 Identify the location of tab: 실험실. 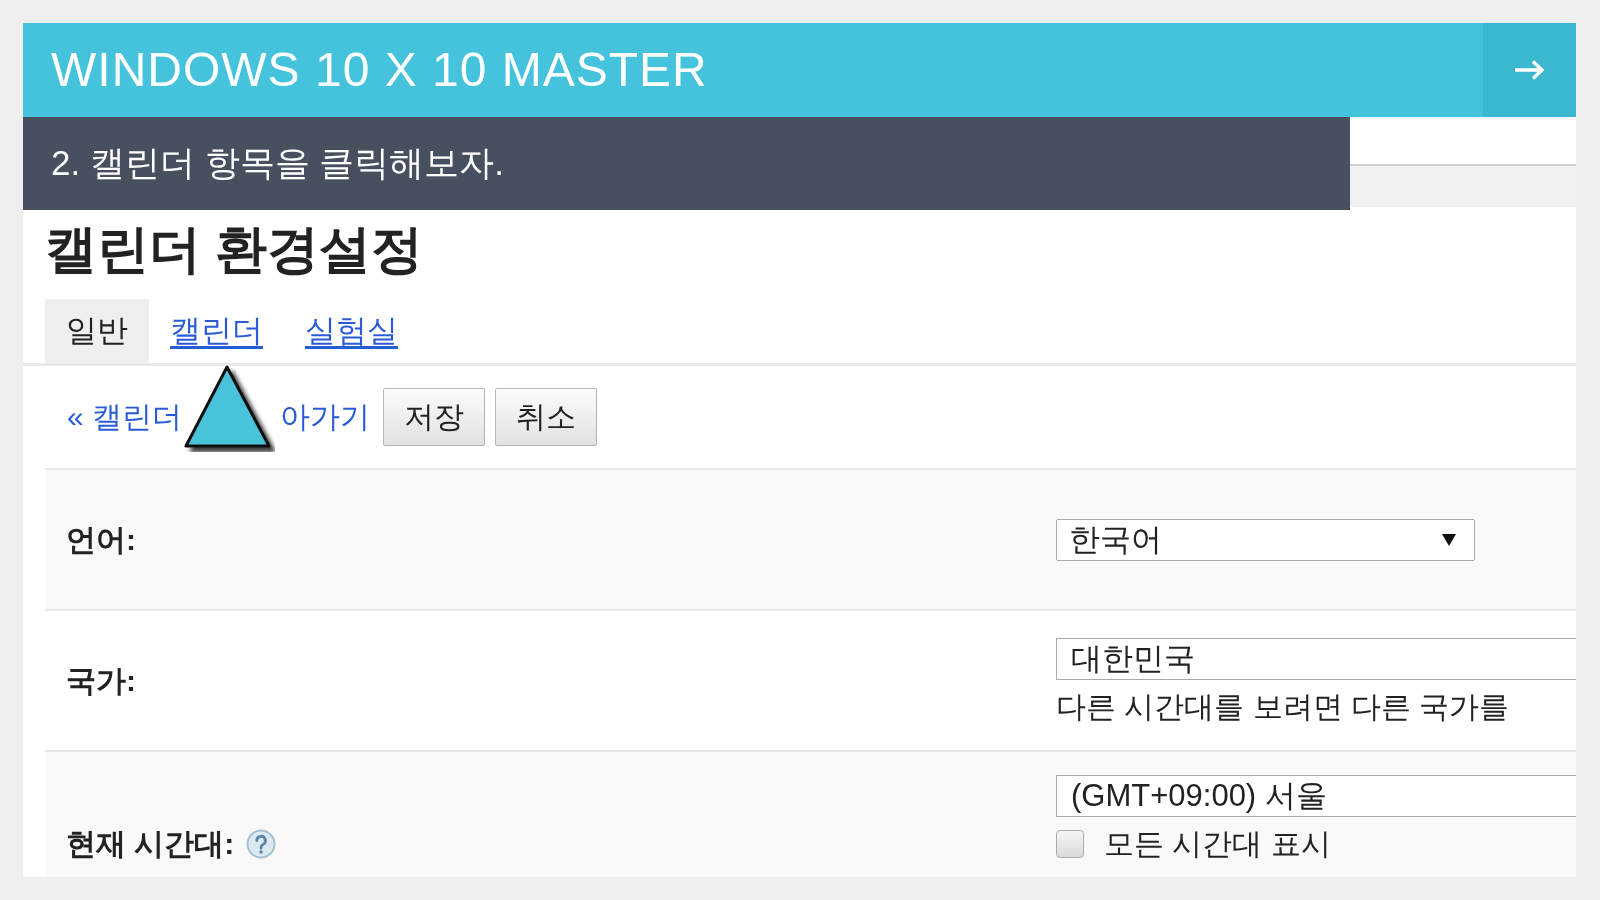
(351, 331).